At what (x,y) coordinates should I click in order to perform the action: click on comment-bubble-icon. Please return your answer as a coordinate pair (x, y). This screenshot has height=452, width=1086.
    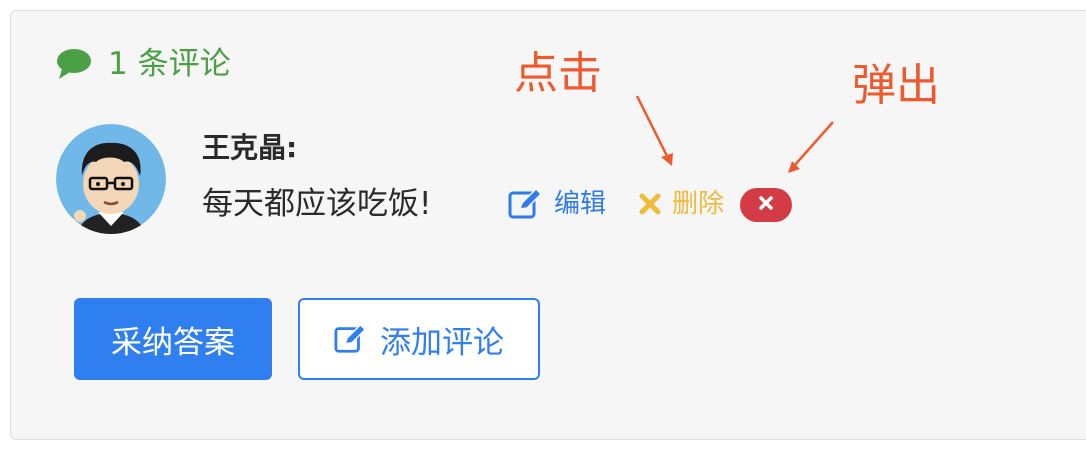
    Looking at the image, I should click on (74, 64).